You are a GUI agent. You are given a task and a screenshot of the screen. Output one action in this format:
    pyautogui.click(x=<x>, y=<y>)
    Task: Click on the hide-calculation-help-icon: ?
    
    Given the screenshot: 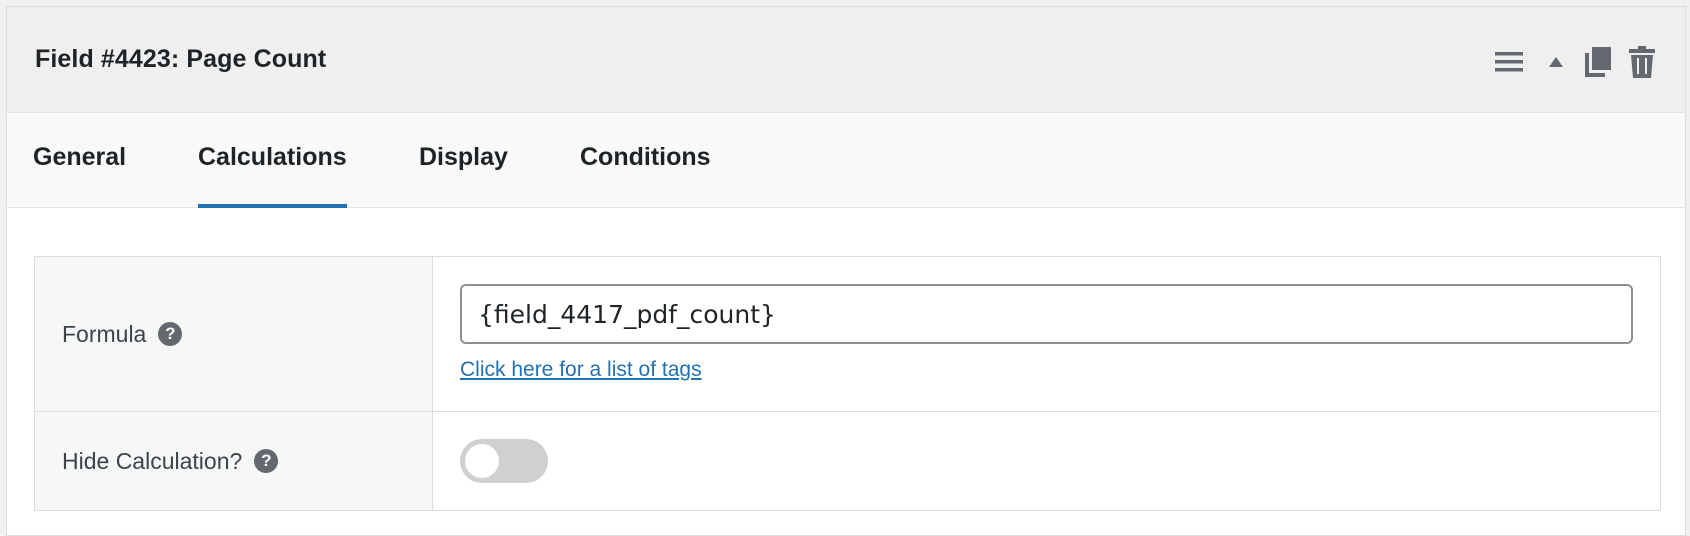 What is the action you would take?
    pyautogui.click(x=266, y=461)
    